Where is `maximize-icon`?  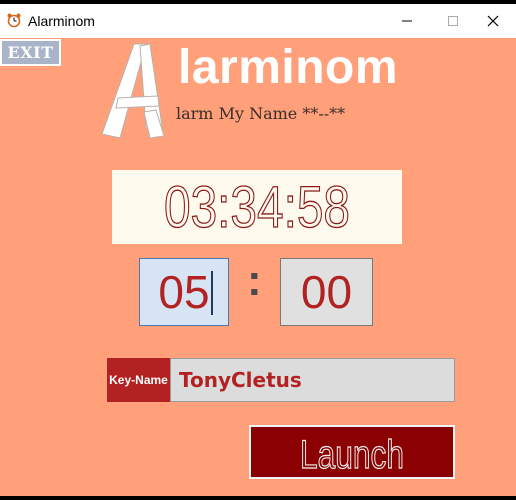 maximize-icon is located at coordinates (453, 21).